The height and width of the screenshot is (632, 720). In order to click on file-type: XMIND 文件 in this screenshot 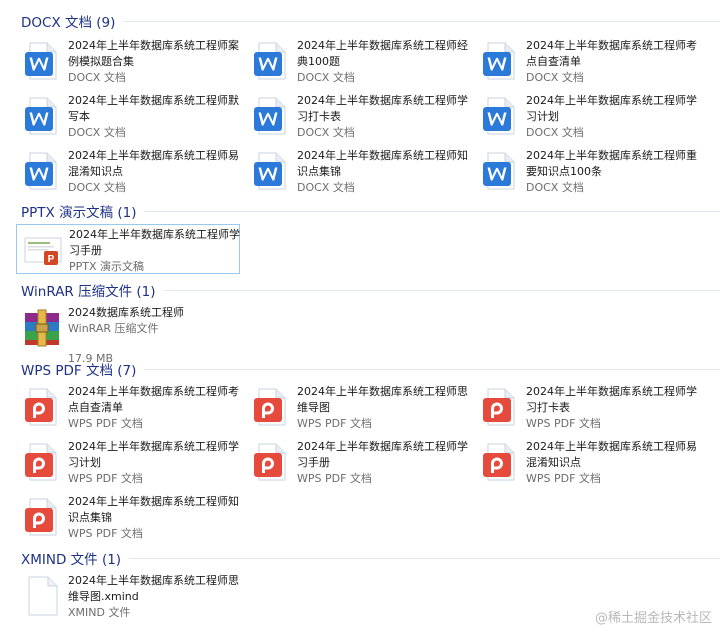, I will do `click(99, 612)`.